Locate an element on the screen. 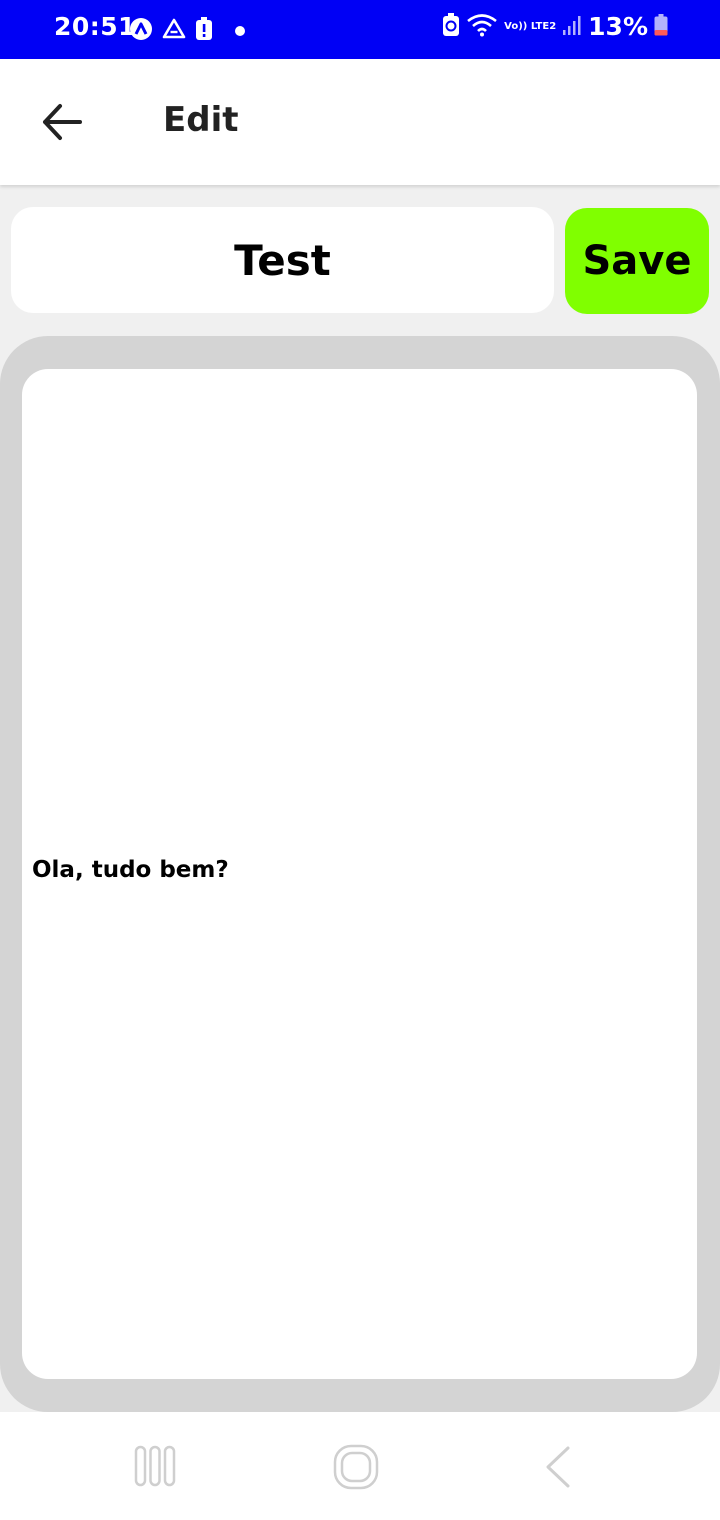  volte-icon: Vo)) LTE2 is located at coordinates (530, 26).